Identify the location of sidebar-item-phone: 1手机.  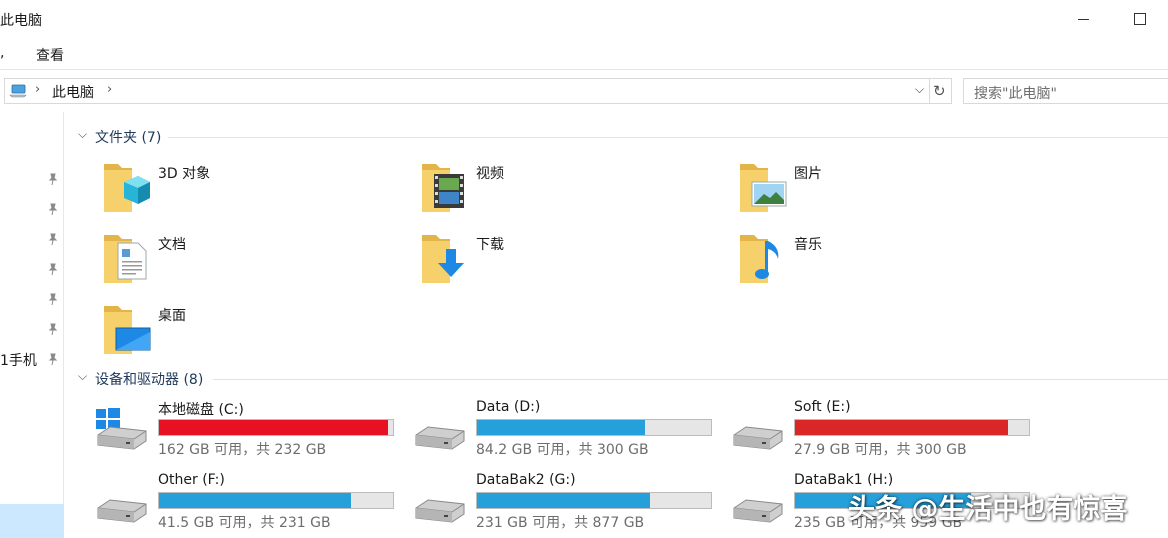
(18, 360).